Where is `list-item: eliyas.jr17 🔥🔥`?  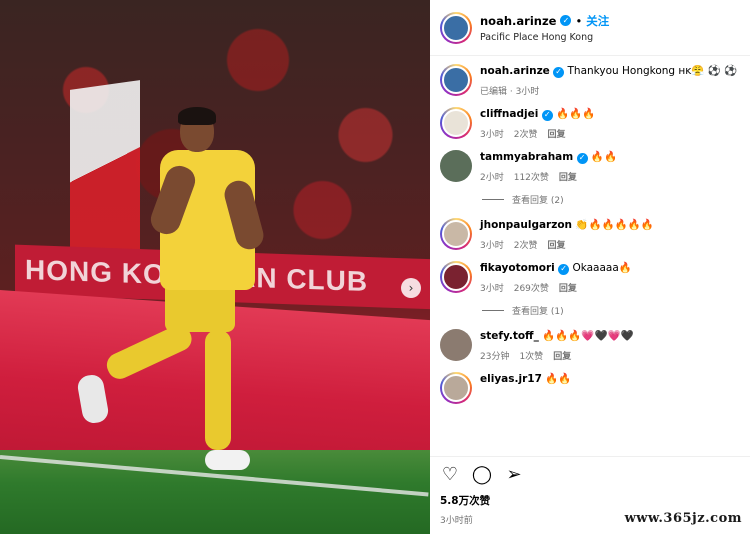 list-item: eliyas.jr17 🔥🔥 is located at coordinates (590, 388).